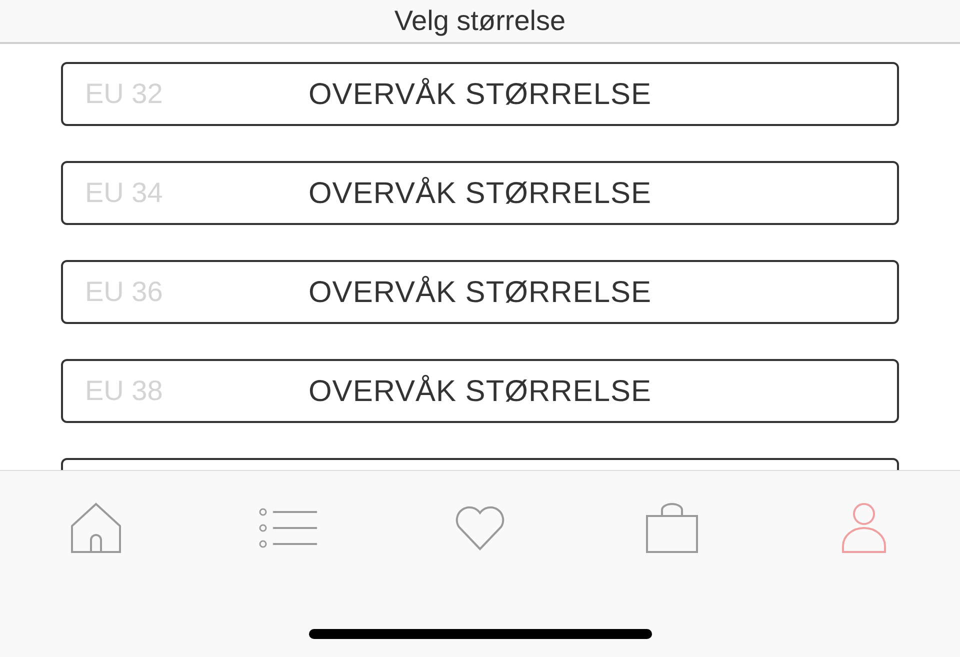  I want to click on profile-icon, so click(864, 528).